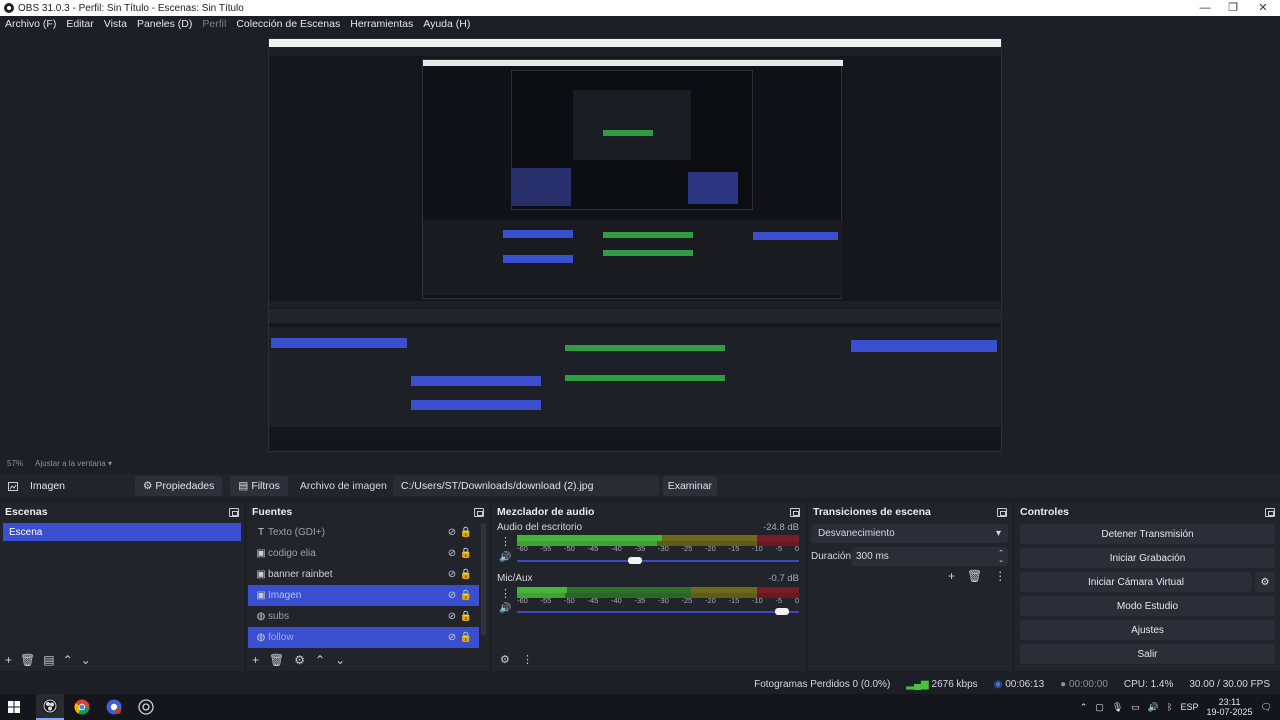  What do you see at coordinates (146, 707) in the screenshot?
I see `app-icon` at bounding box center [146, 707].